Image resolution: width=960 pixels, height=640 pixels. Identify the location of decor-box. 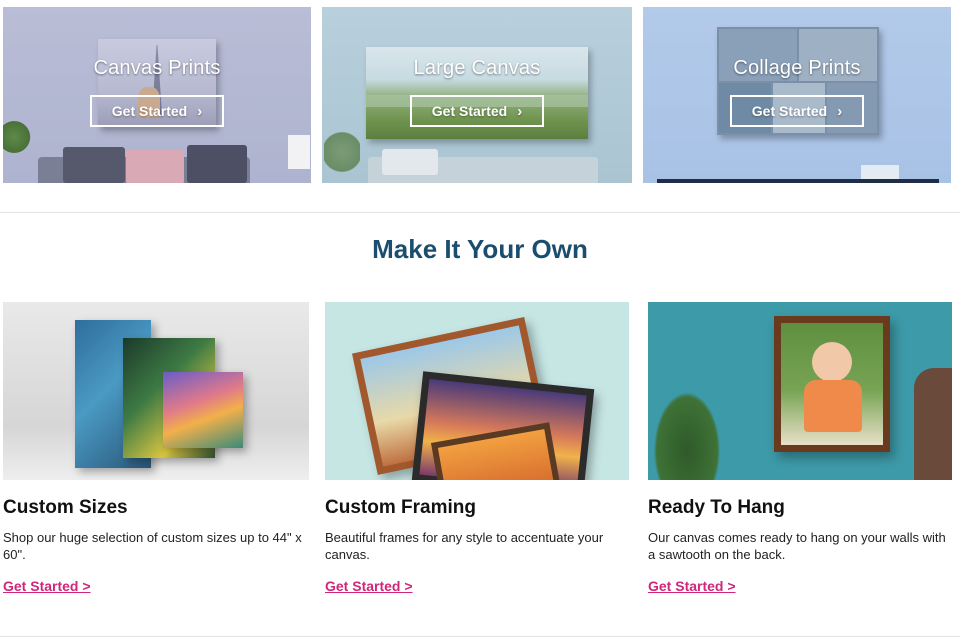
(880, 172).